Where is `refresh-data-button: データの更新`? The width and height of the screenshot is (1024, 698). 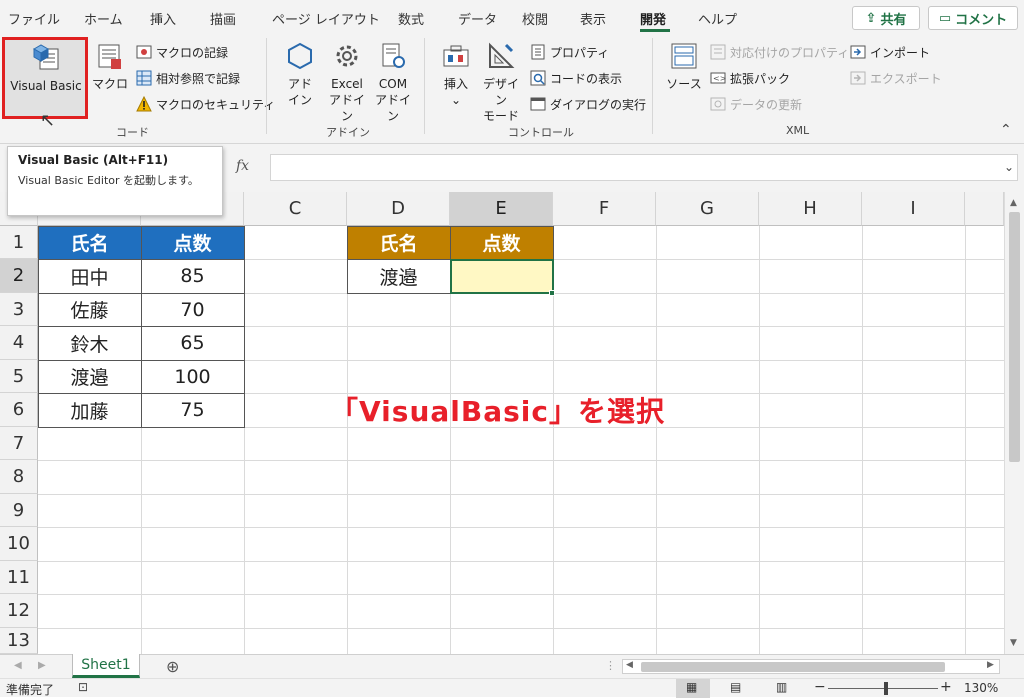 refresh-data-button: データの更新 is located at coordinates (756, 104).